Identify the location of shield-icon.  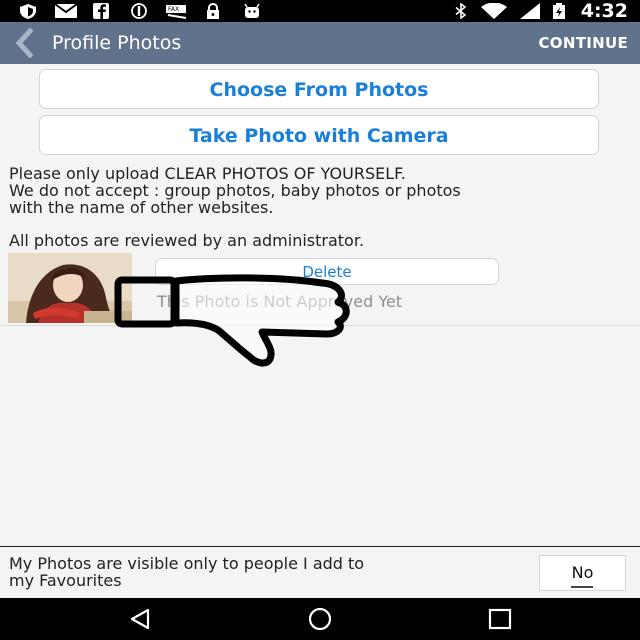
(28, 11).